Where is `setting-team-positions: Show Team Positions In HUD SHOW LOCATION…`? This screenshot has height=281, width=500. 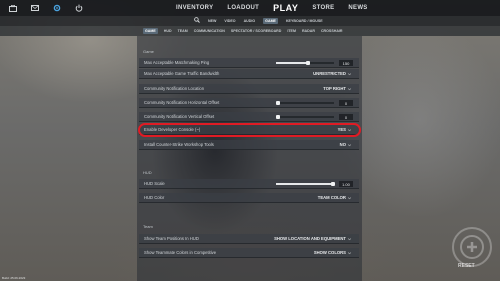
setting-team-positions: Show Team Positions In HUD SHOW LOCATION… is located at coordinates (249, 239).